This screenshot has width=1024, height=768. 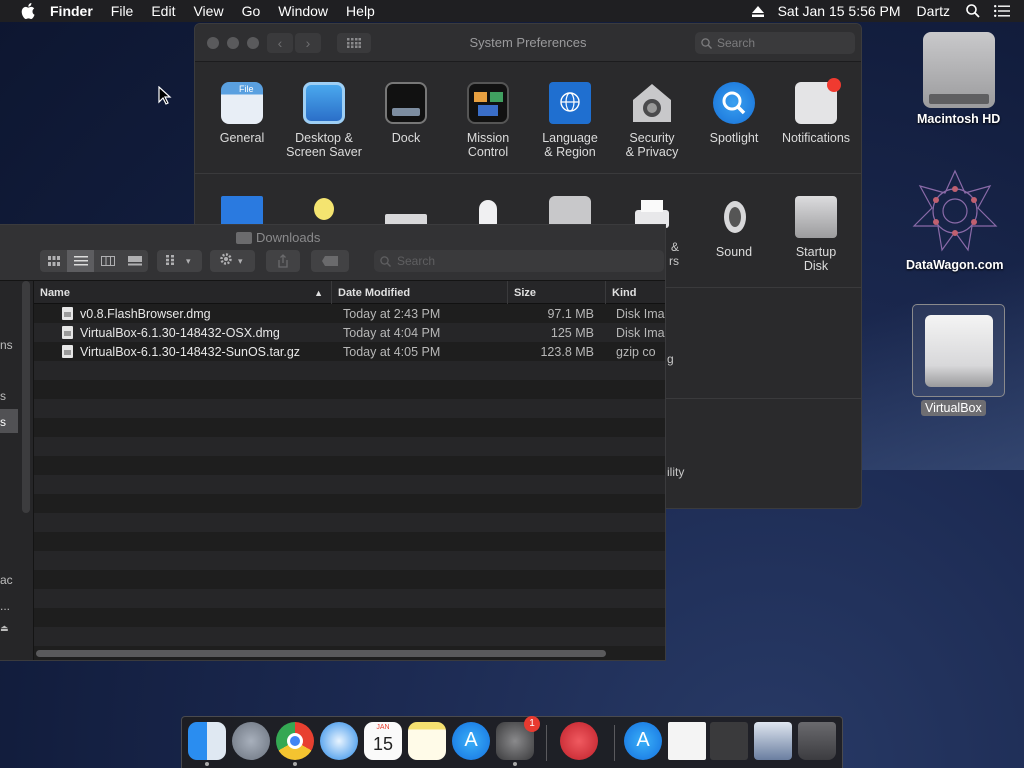 I want to click on menu-view: View, so click(x=208, y=11).